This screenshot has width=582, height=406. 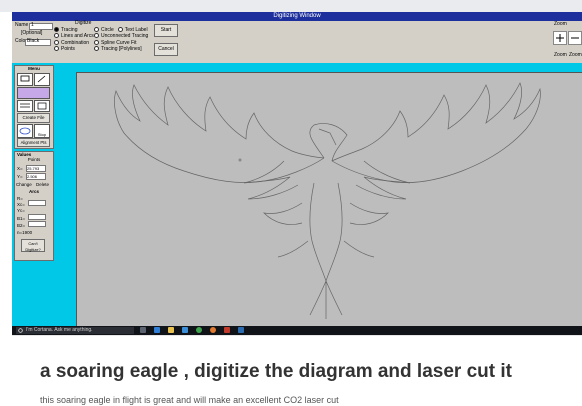 I want to click on store-icon, so click(x=185, y=330).